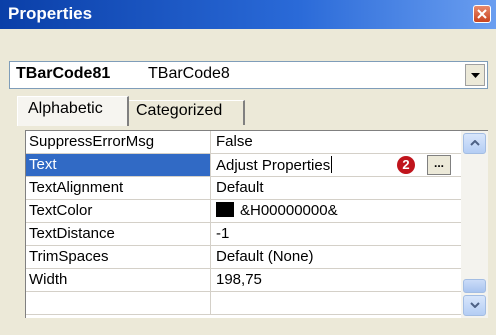  I want to click on scroll-thumb, so click(474, 286).